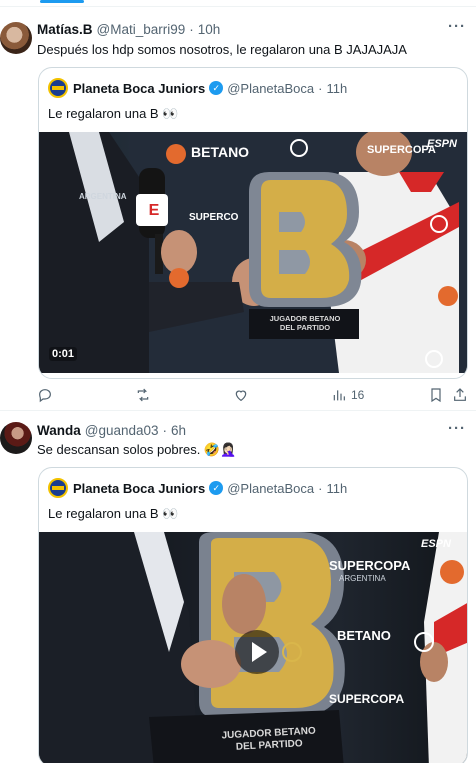  I want to click on author-name: Matías.B, so click(65, 29).